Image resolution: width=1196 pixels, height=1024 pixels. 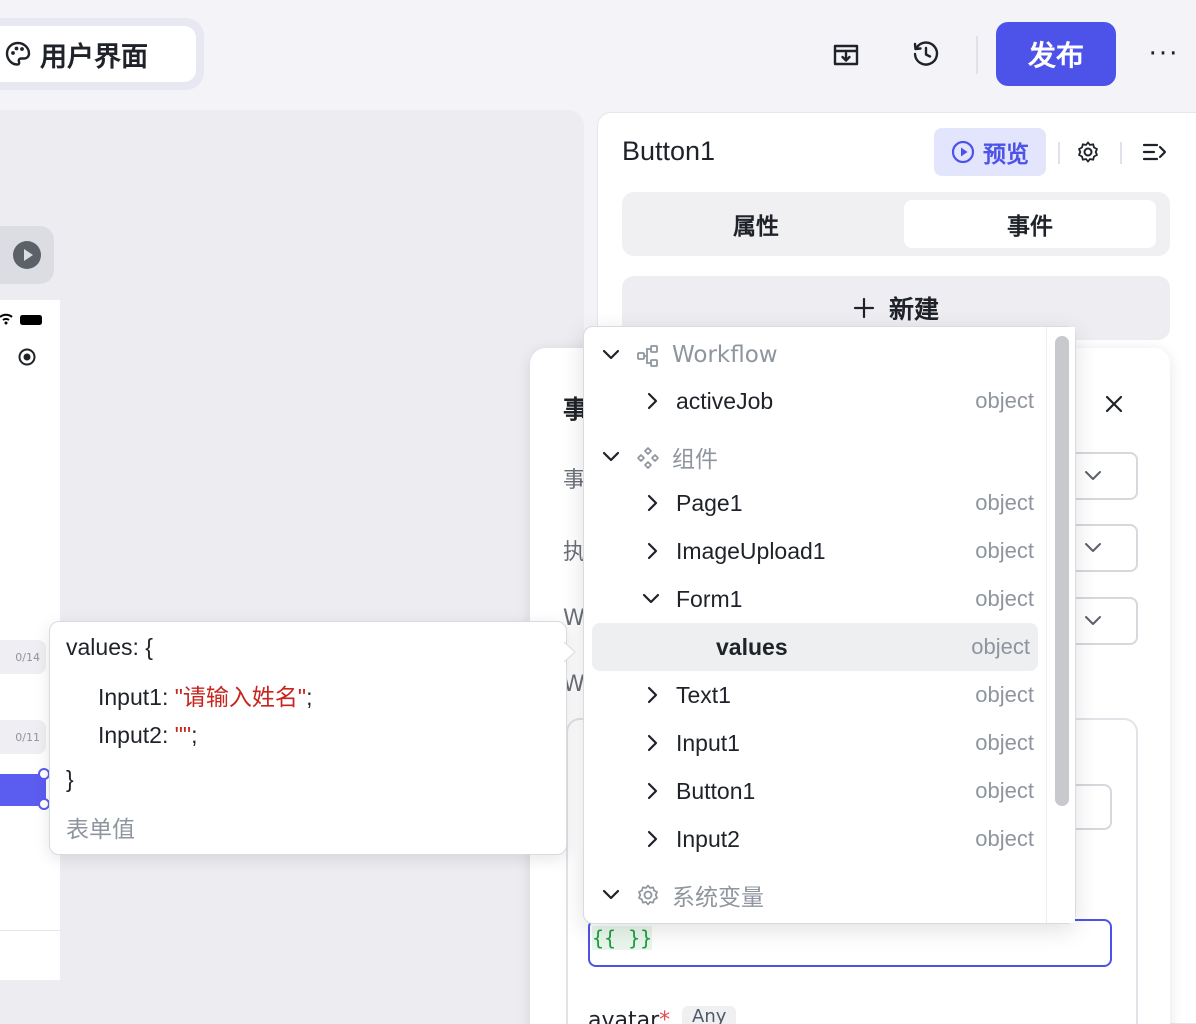 What do you see at coordinates (94, 57) in the screenshot?
I see `page-tab-label: 用户界面` at bounding box center [94, 57].